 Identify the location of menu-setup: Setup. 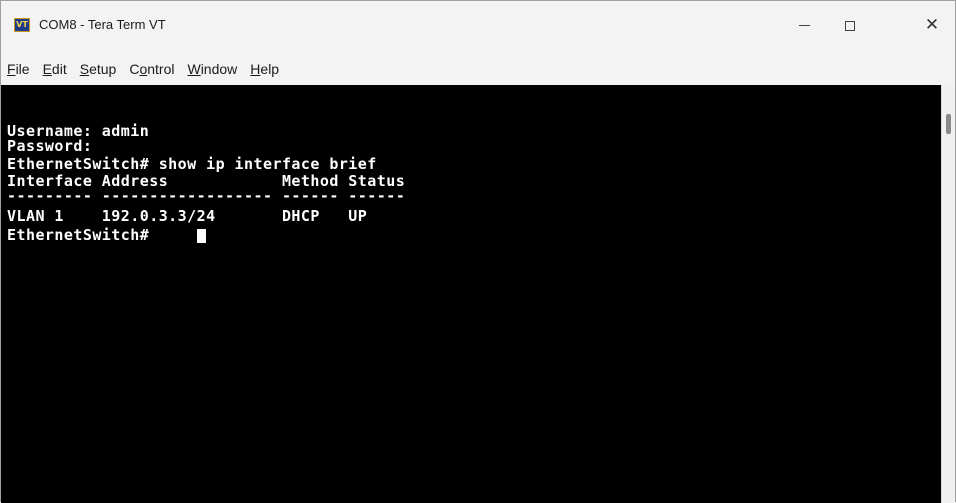
(98, 69).